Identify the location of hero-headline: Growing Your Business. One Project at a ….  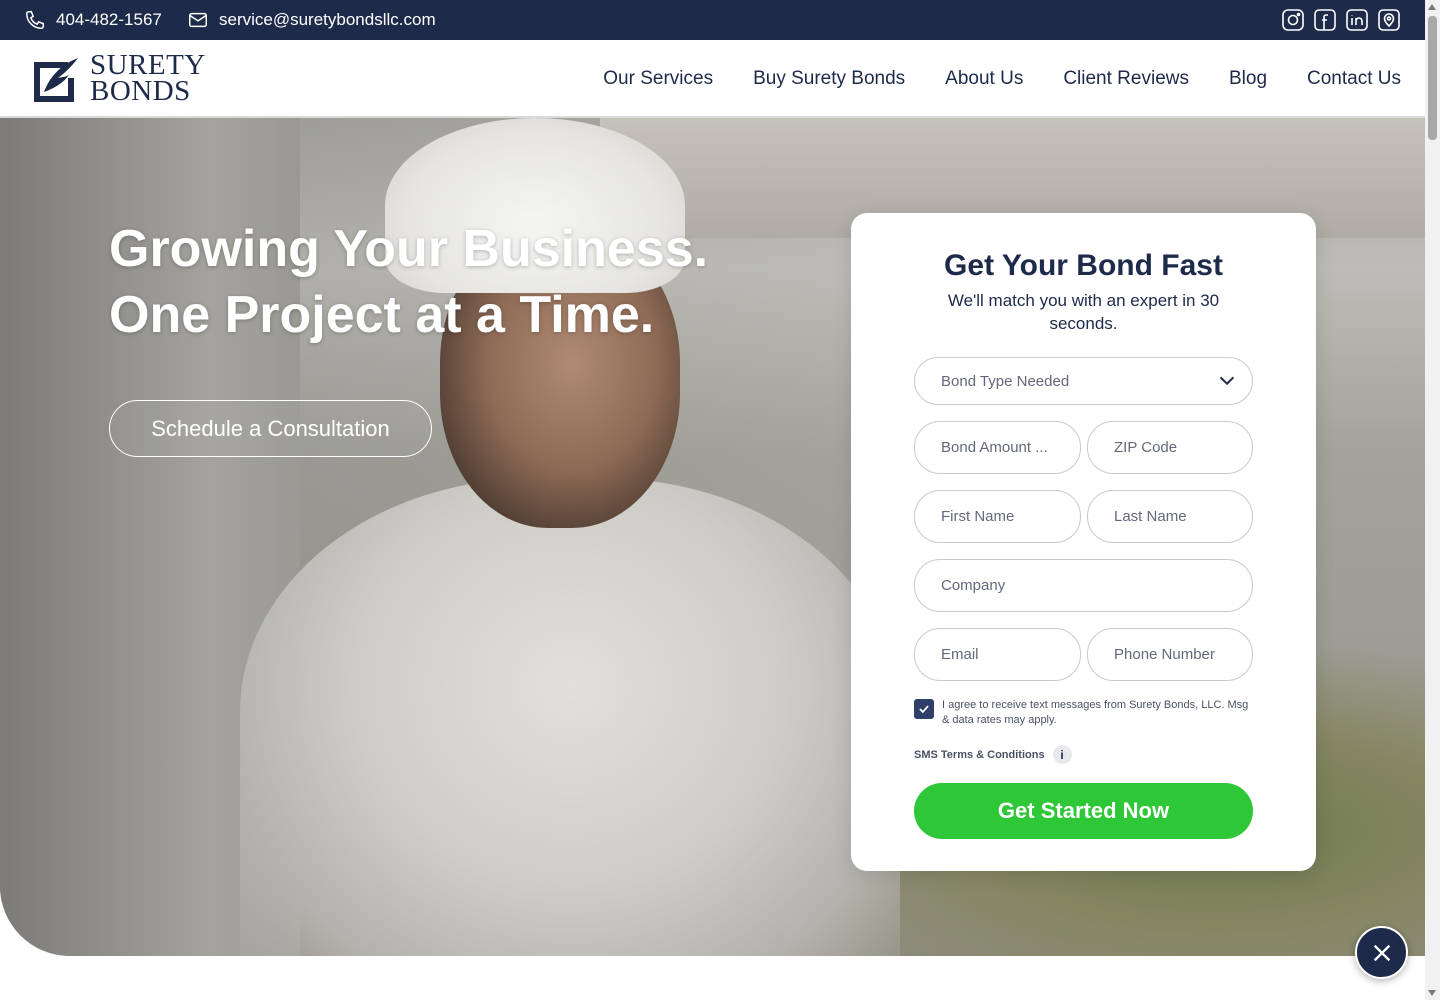
(459, 282).